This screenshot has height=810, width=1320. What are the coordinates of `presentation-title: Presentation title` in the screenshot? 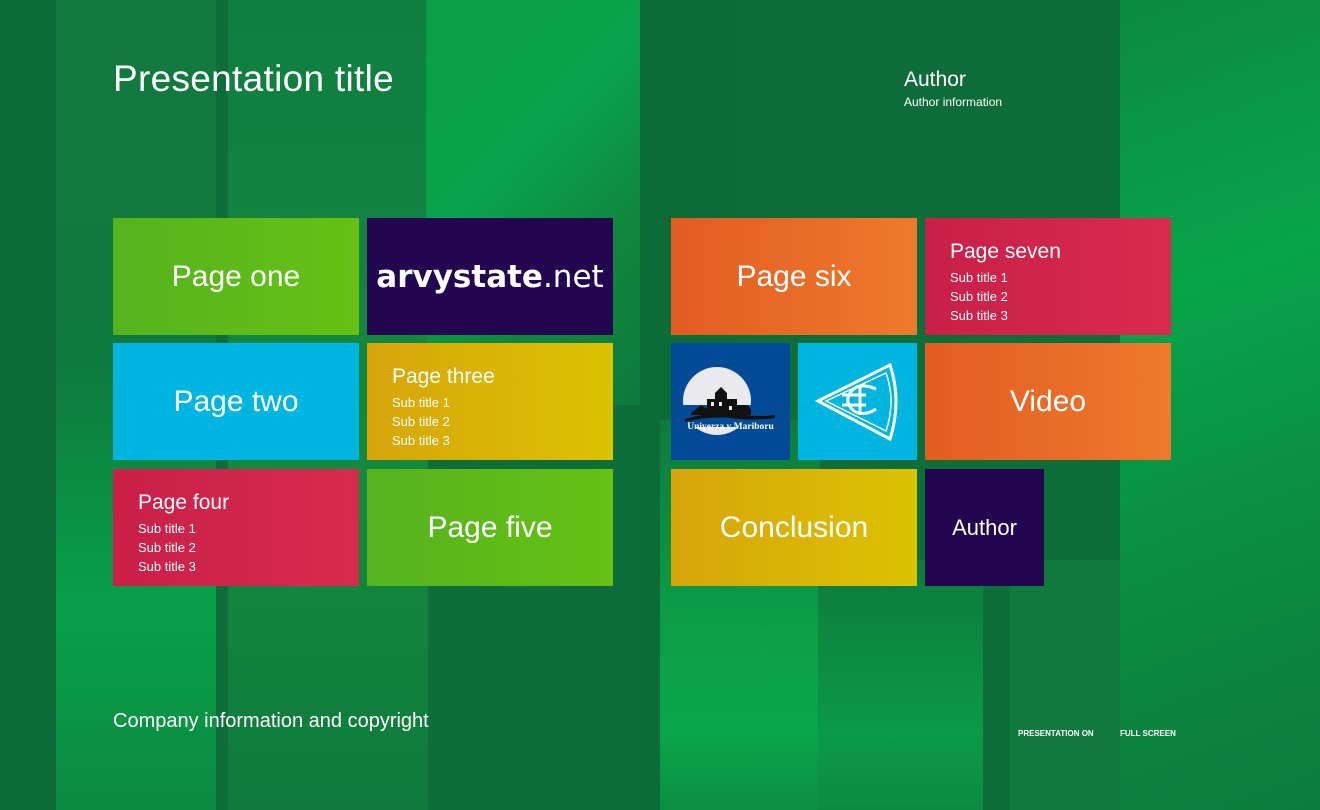 It's located at (254, 78).